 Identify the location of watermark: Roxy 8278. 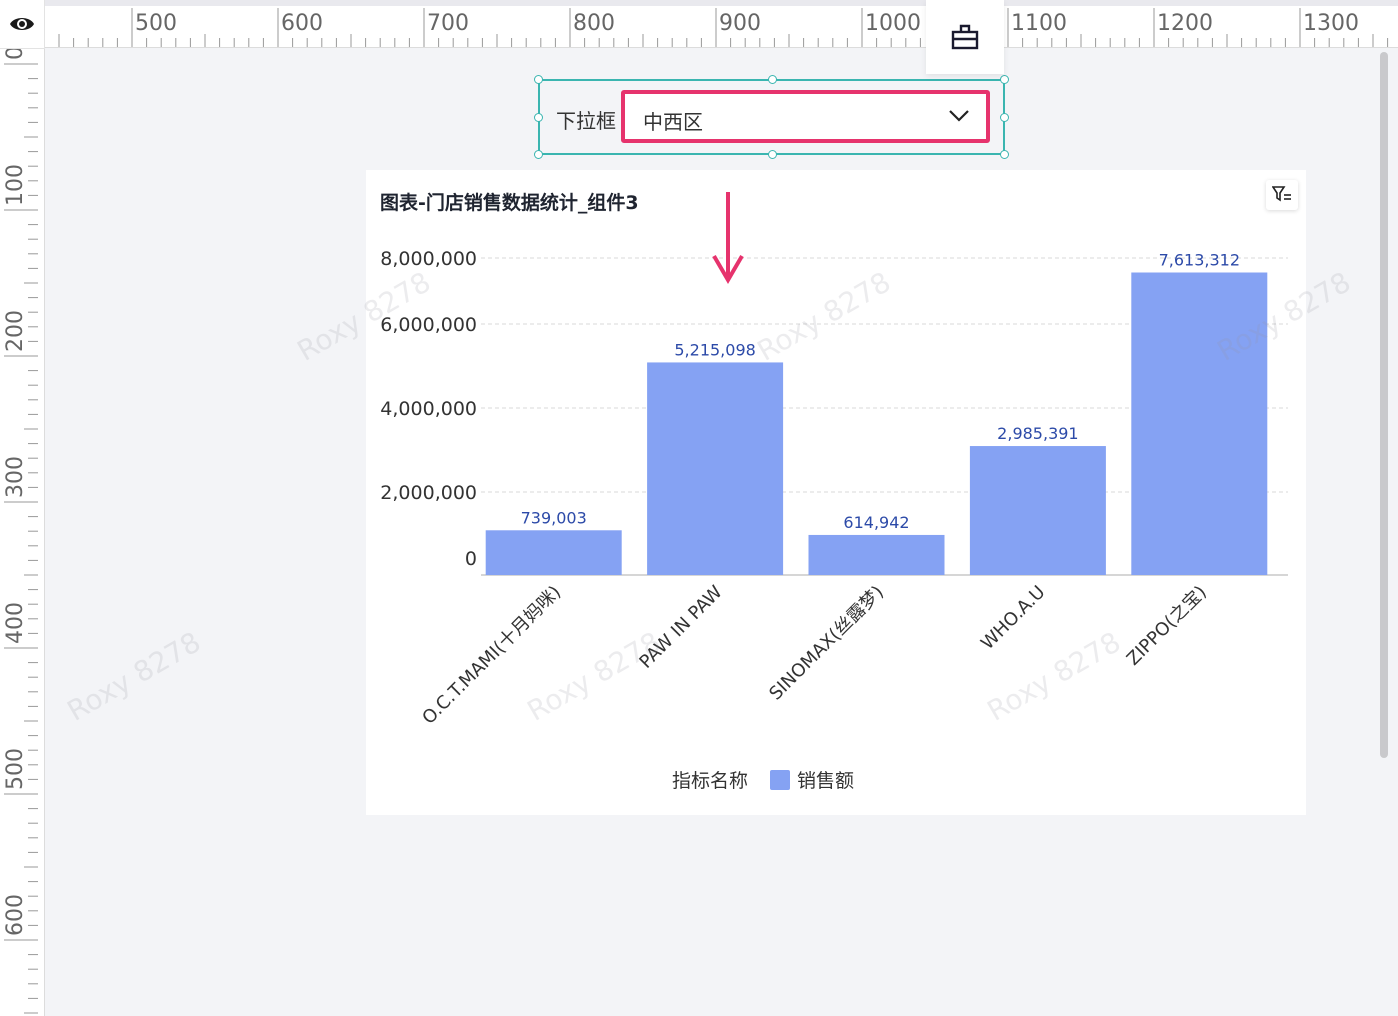
(134, 676).